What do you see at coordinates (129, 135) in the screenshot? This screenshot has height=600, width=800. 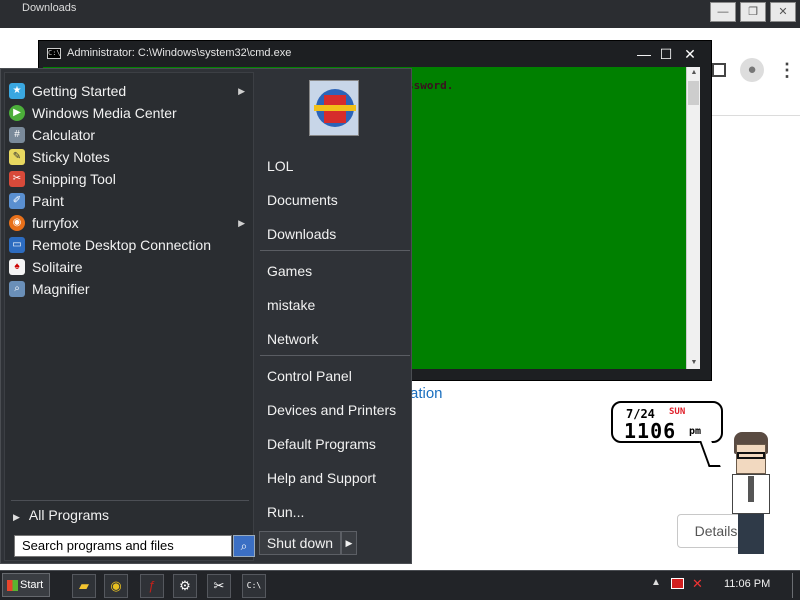 I see `program-item-calculator: # Calculator` at bounding box center [129, 135].